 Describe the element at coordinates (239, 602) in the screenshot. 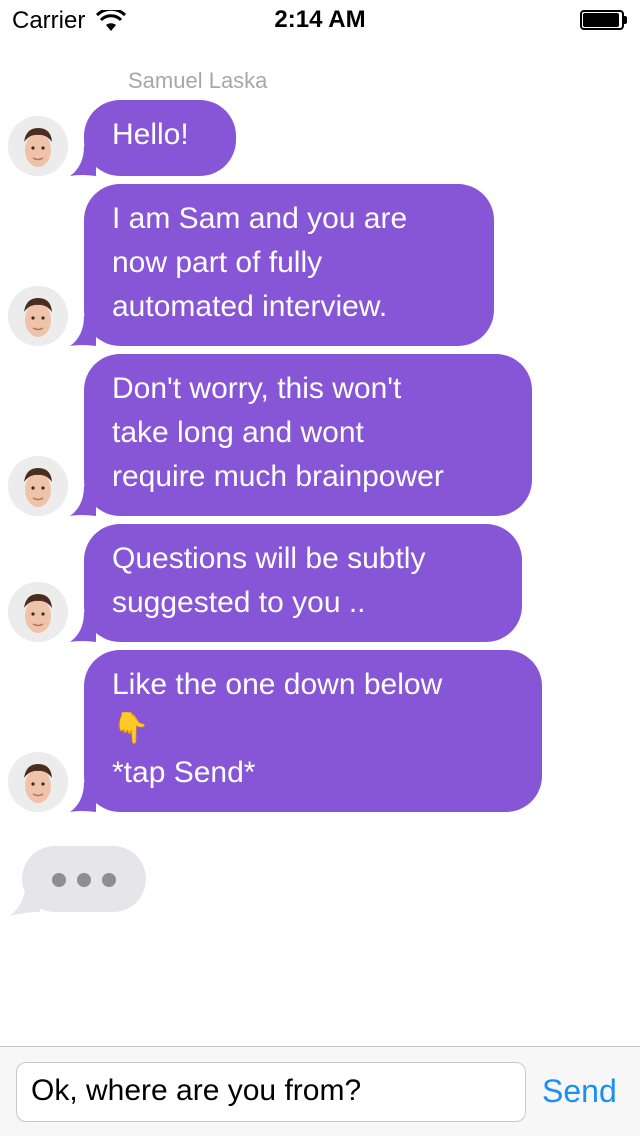

I see `message-text: suggested to you ..` at that location.